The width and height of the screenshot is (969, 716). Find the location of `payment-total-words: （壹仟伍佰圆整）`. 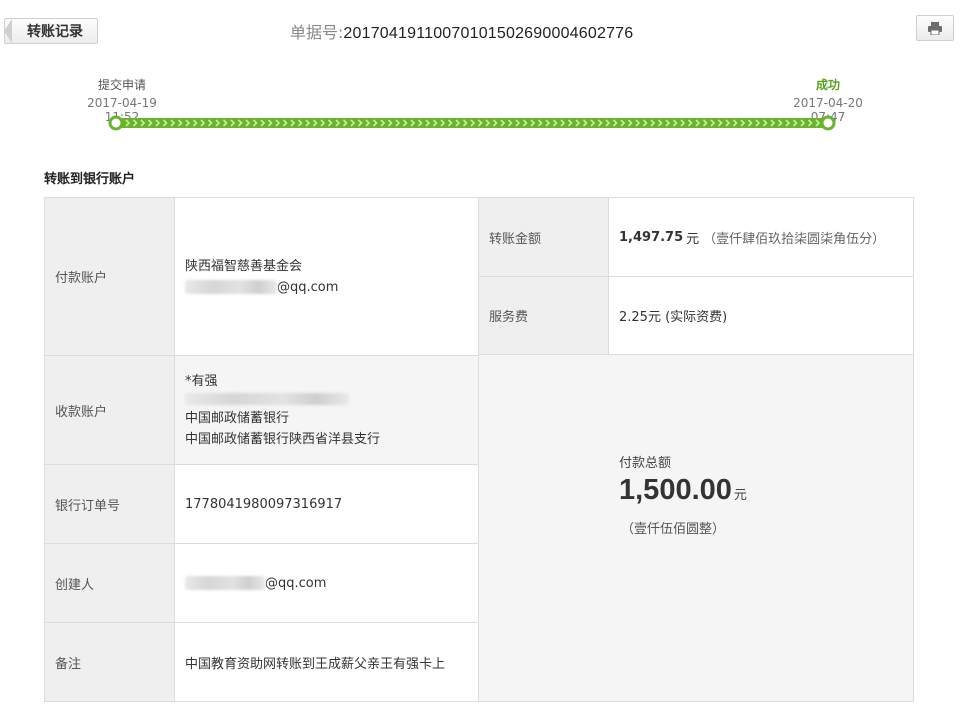

payment-total-words: （壹仟伍佰圆整） is located at coordinates (673, 529).